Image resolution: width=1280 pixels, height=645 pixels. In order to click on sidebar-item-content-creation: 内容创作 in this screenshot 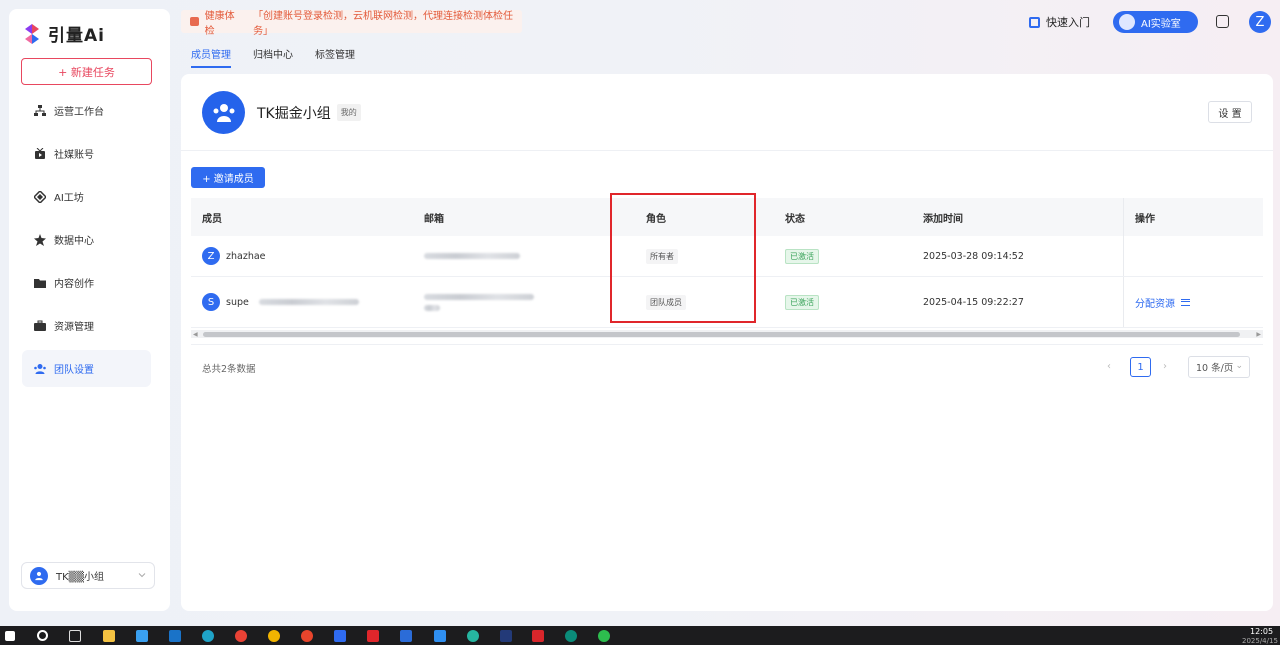, I will do `click(86, 282)`.